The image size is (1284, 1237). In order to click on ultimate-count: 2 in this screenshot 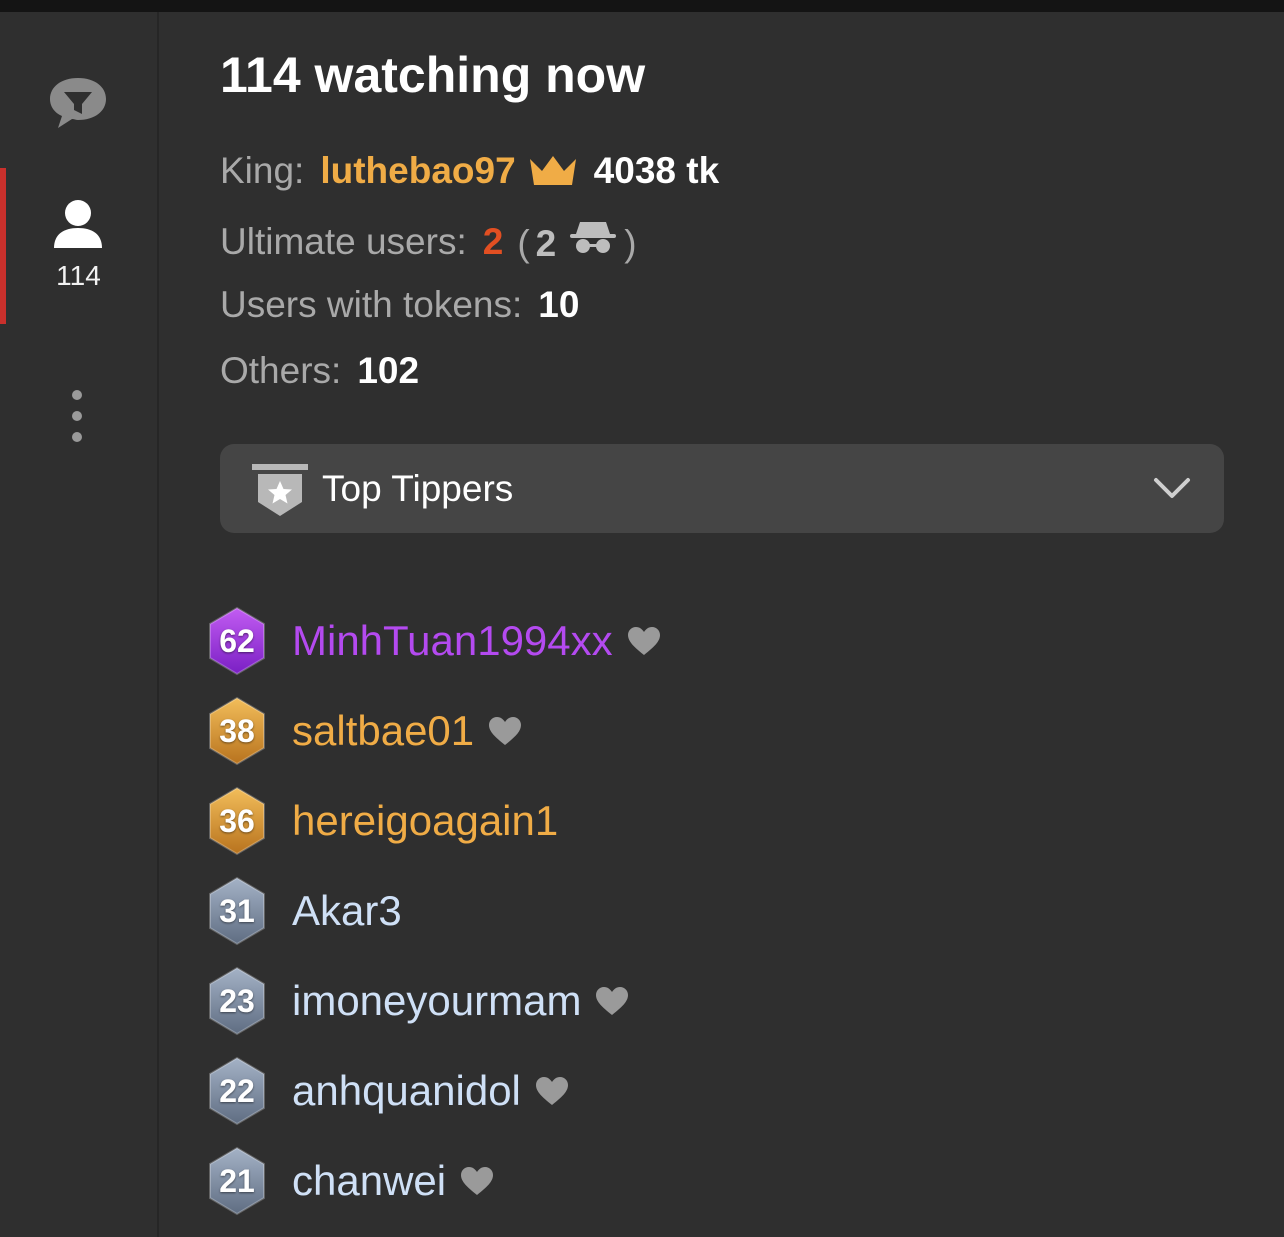, I will do `click(493, 241)`.